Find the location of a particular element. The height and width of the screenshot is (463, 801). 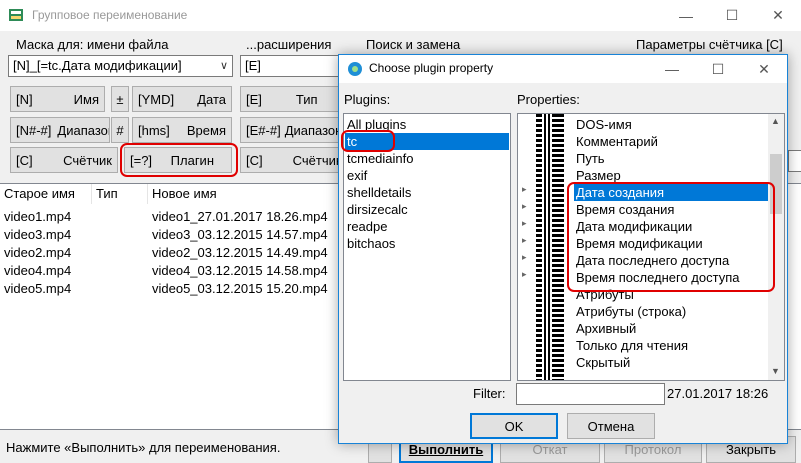

plugin-highlight is located at coordinates (179, 160).